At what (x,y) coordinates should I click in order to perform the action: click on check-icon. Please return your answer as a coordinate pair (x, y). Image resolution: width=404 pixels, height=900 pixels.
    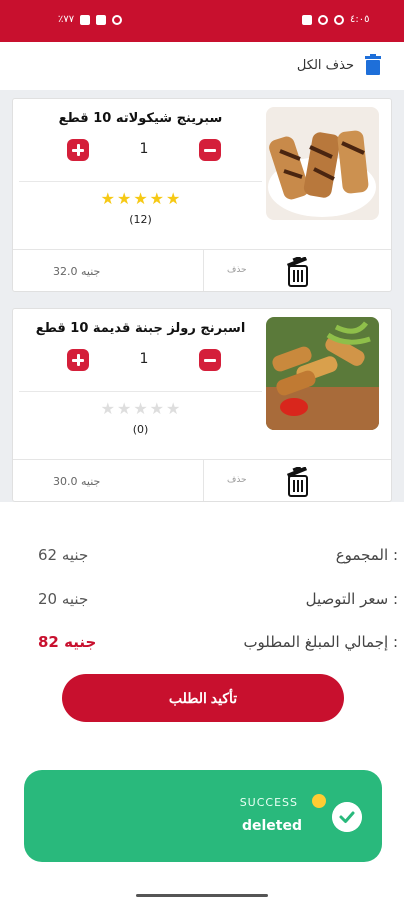
    Looking at the image, I should click on (347, 817).